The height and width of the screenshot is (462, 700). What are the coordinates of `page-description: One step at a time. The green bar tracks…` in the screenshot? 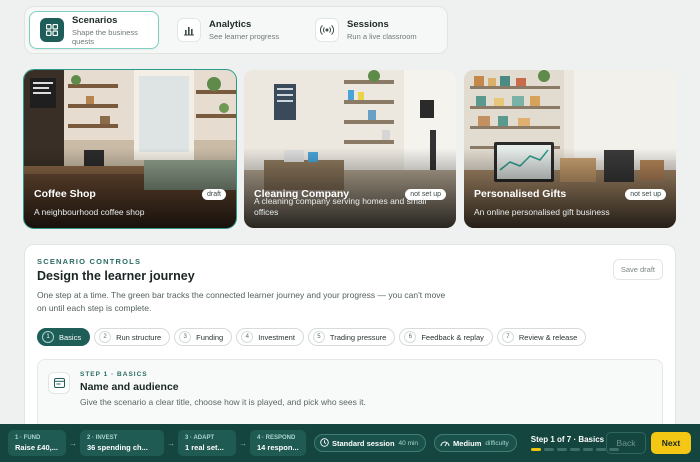 It's located at (241, 301).